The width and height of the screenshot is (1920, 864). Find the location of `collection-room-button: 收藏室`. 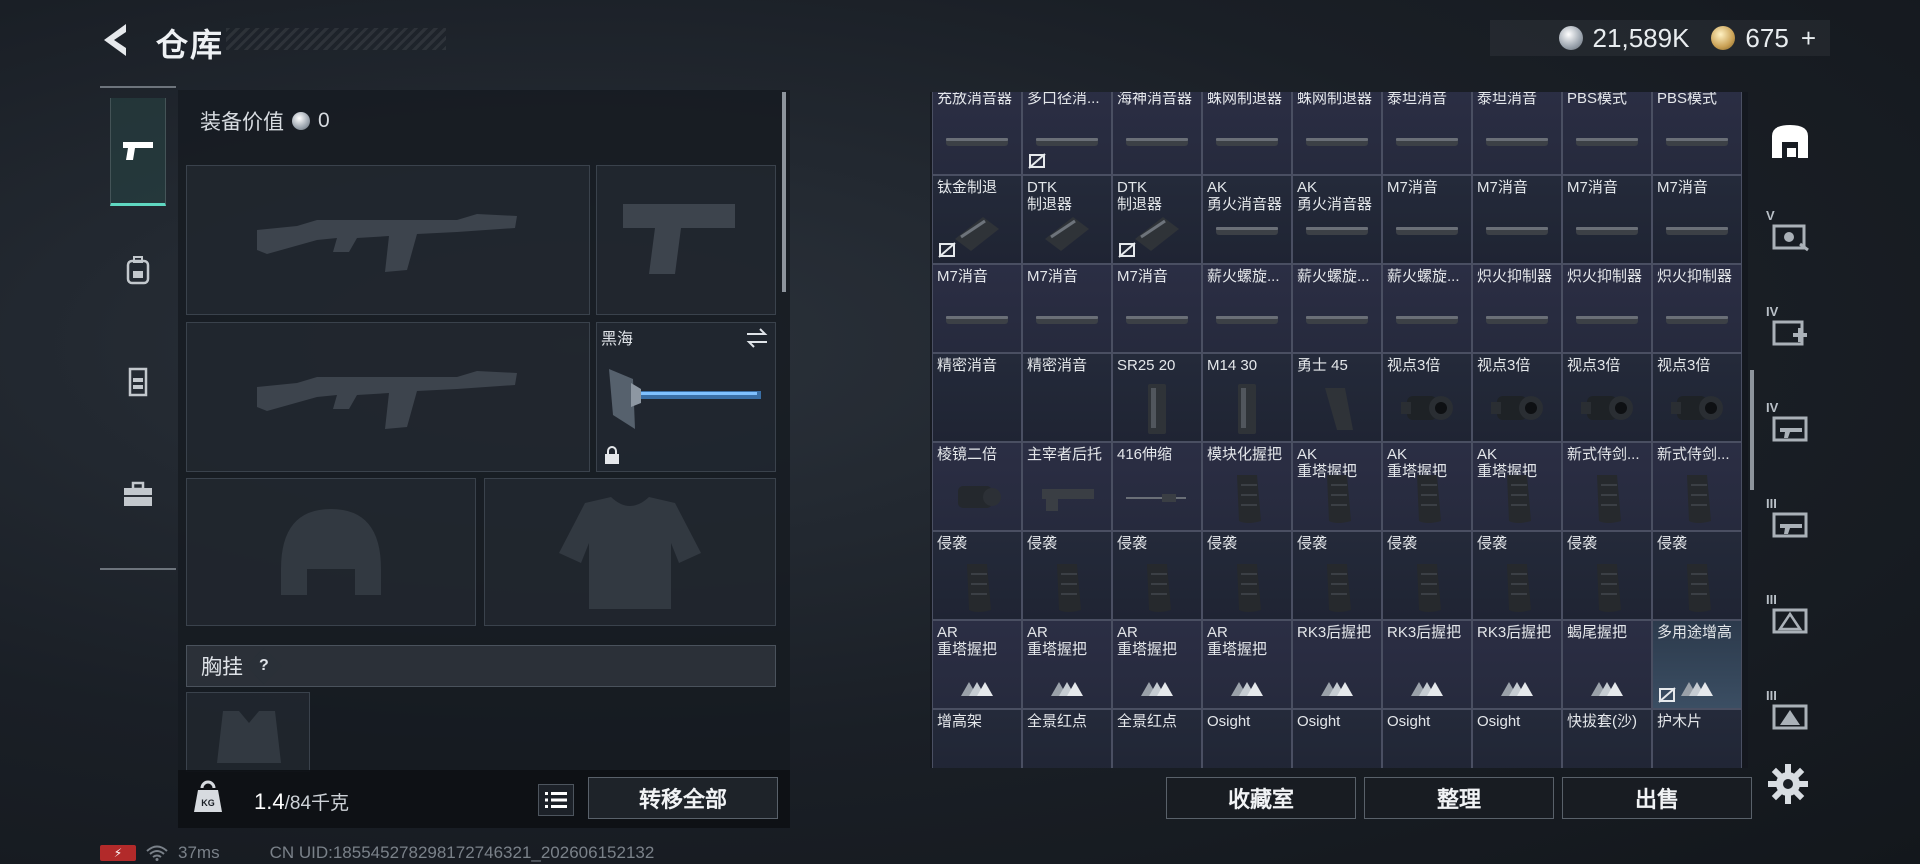

collection-room-button: 收藏室 is located at coordinates (1261, 798).